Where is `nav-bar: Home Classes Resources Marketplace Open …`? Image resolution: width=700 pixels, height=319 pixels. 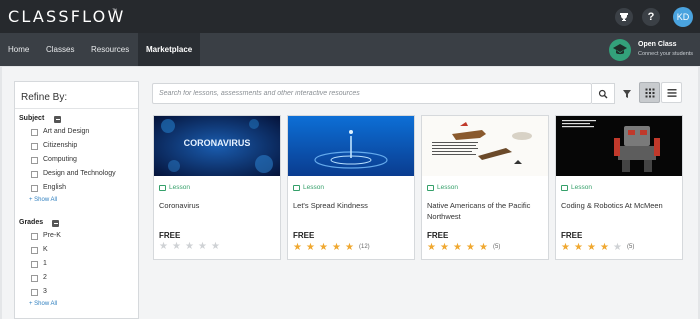 nav-bar: Home Classes Resources Marketplace Open … is located at coordinates (350, 49).